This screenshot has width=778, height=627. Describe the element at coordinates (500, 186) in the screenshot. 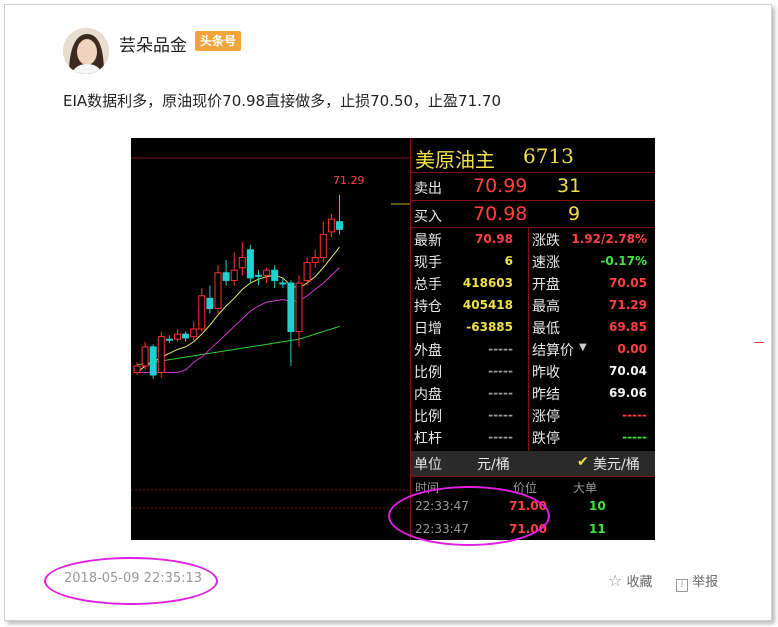

I see `sell-price: 70.99` at that location.